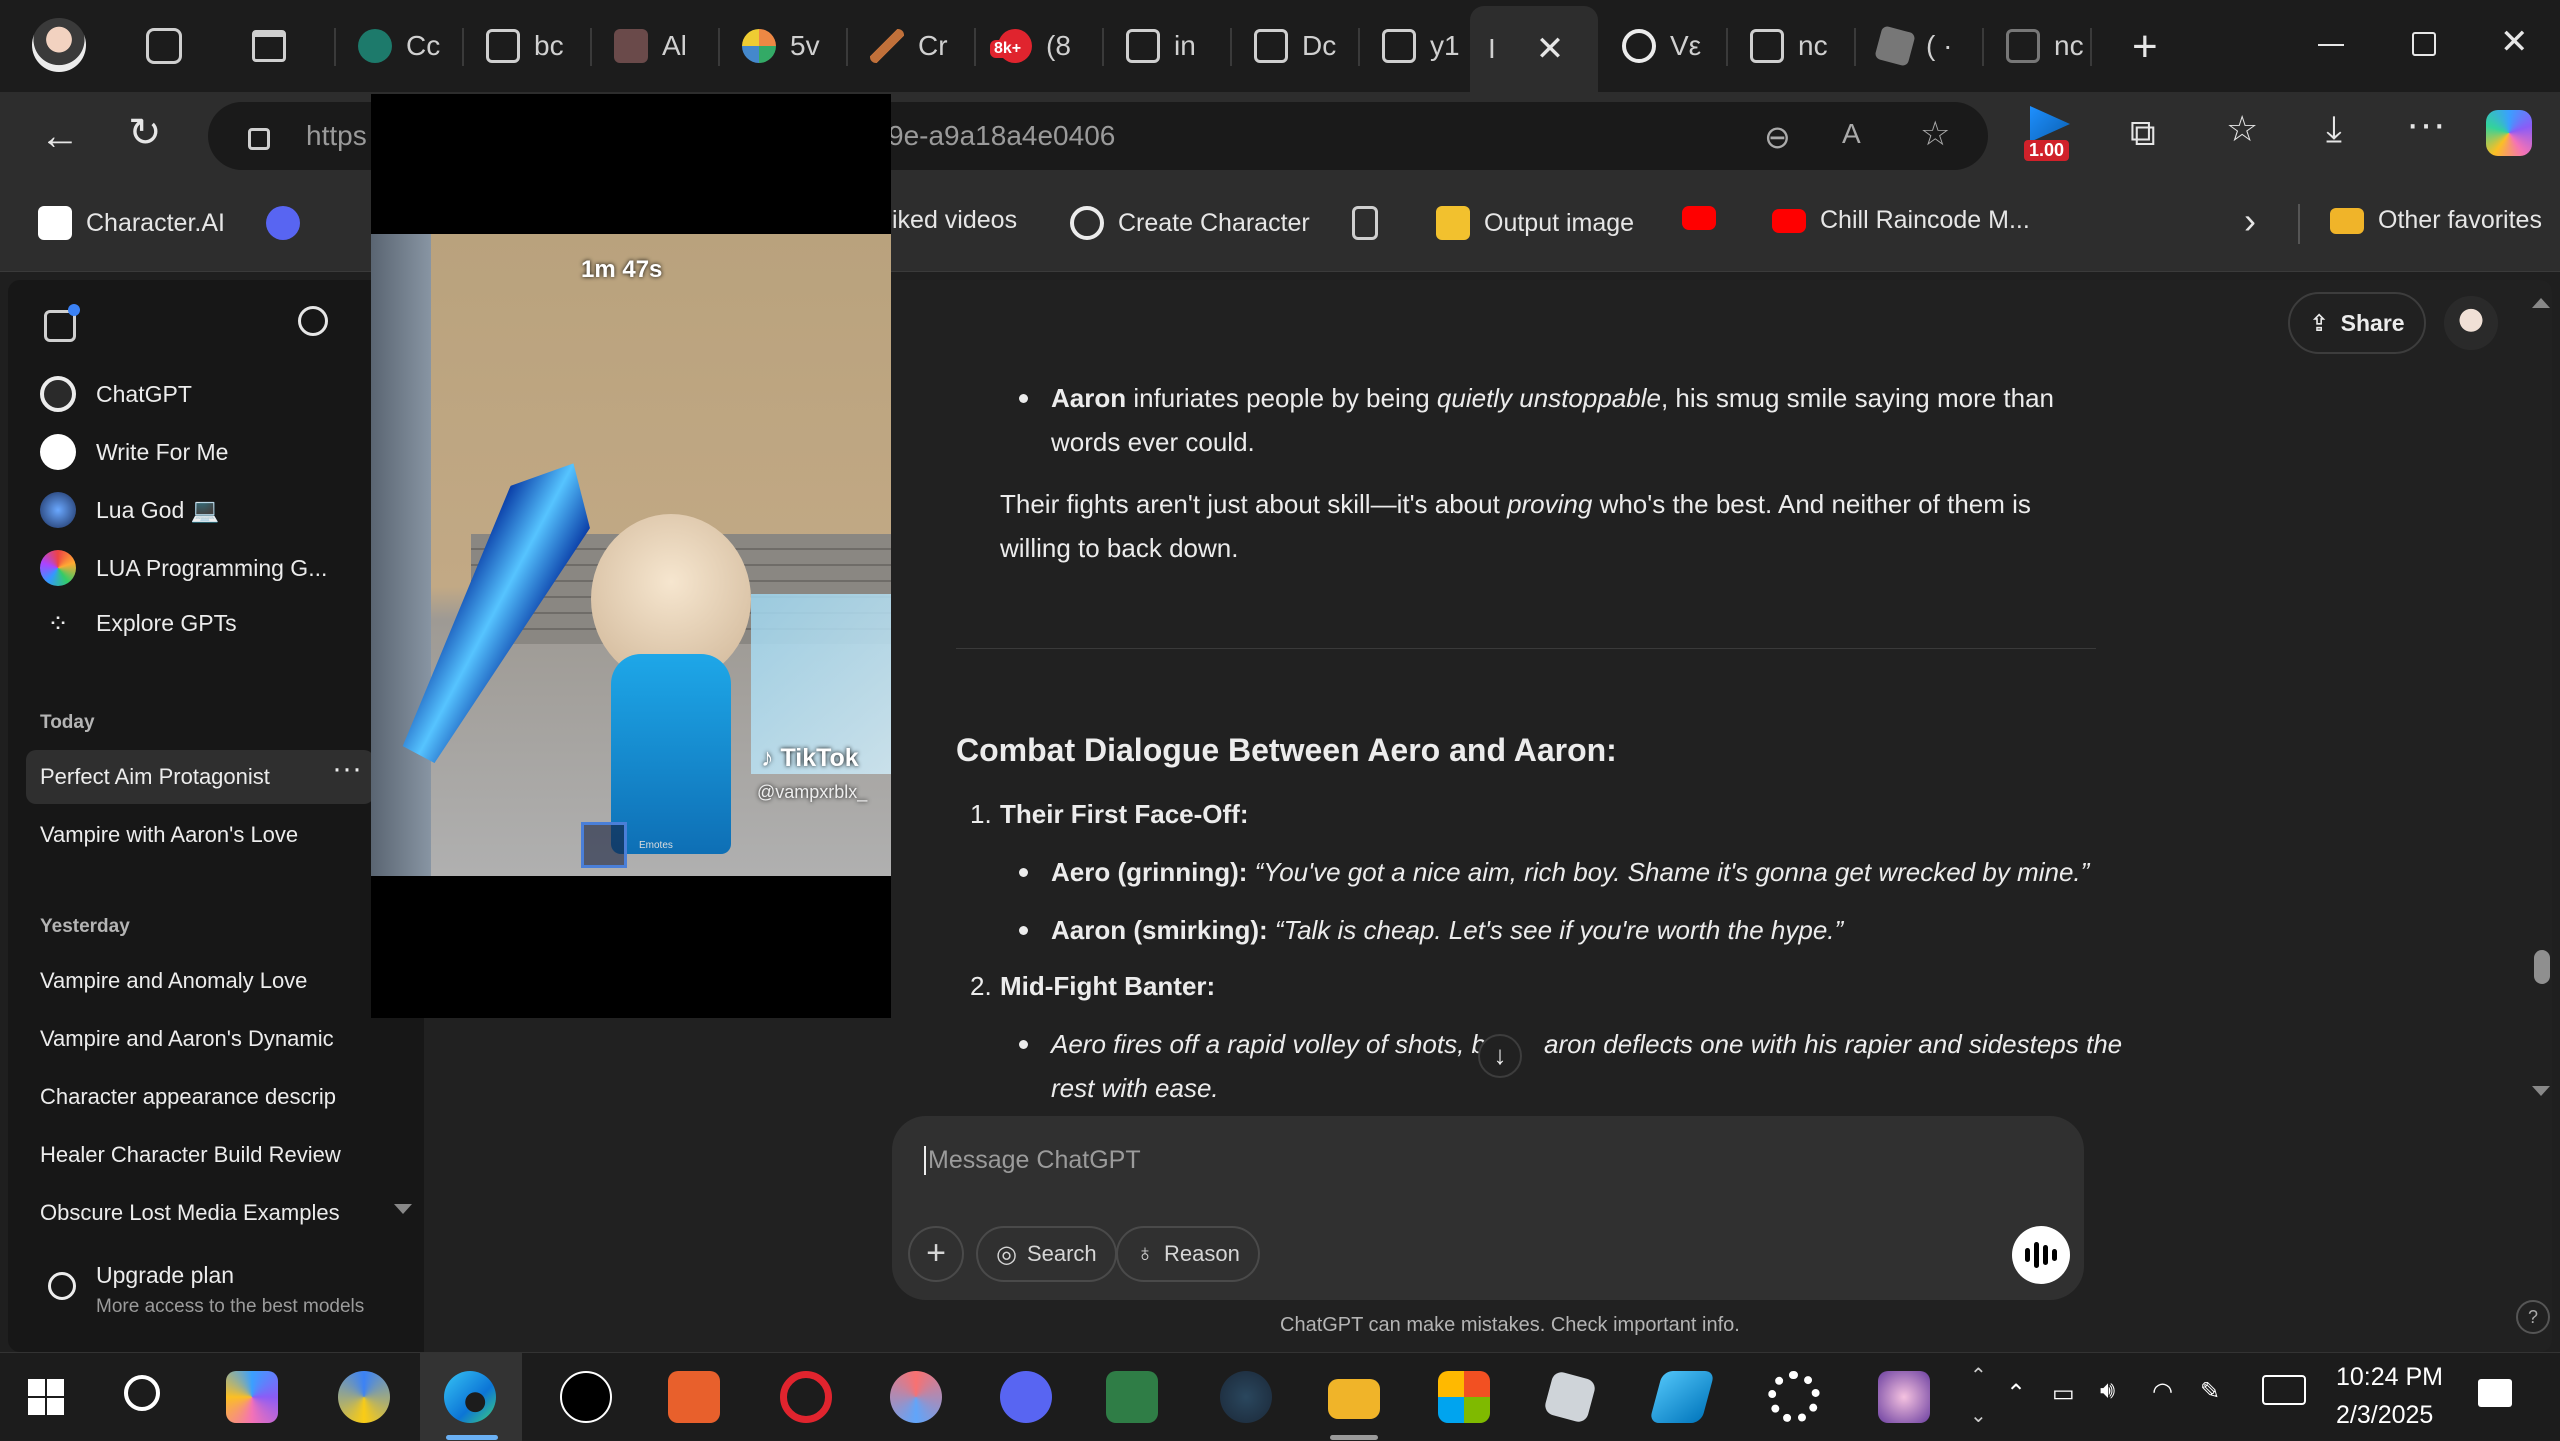 The width and height of the screenshot is (2560, 1441). I want to click on profile-avatar, so click(59, 45).